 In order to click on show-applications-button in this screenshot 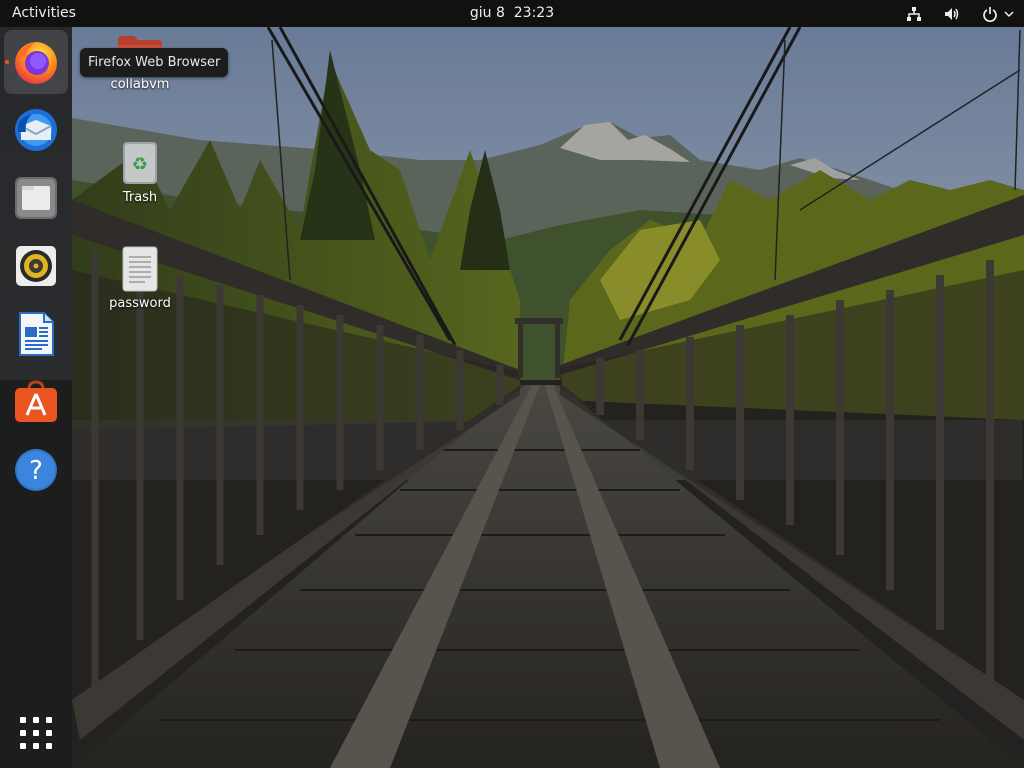, I will do `click(36, 733)`.